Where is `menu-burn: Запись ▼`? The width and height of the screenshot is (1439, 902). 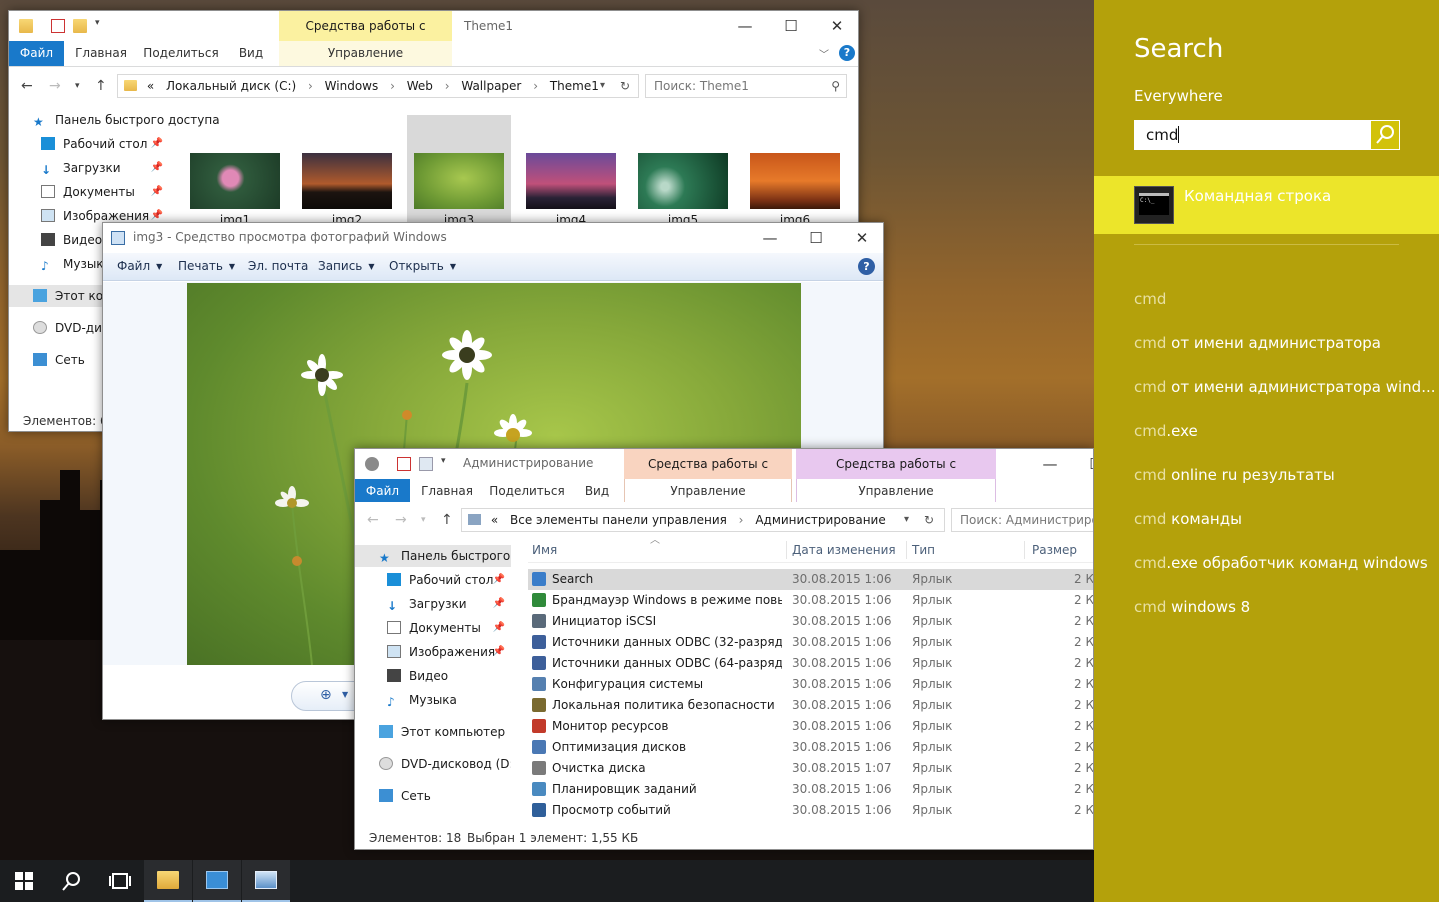 menu-burn: Запись ▼ is located at coordinates (346, 266).